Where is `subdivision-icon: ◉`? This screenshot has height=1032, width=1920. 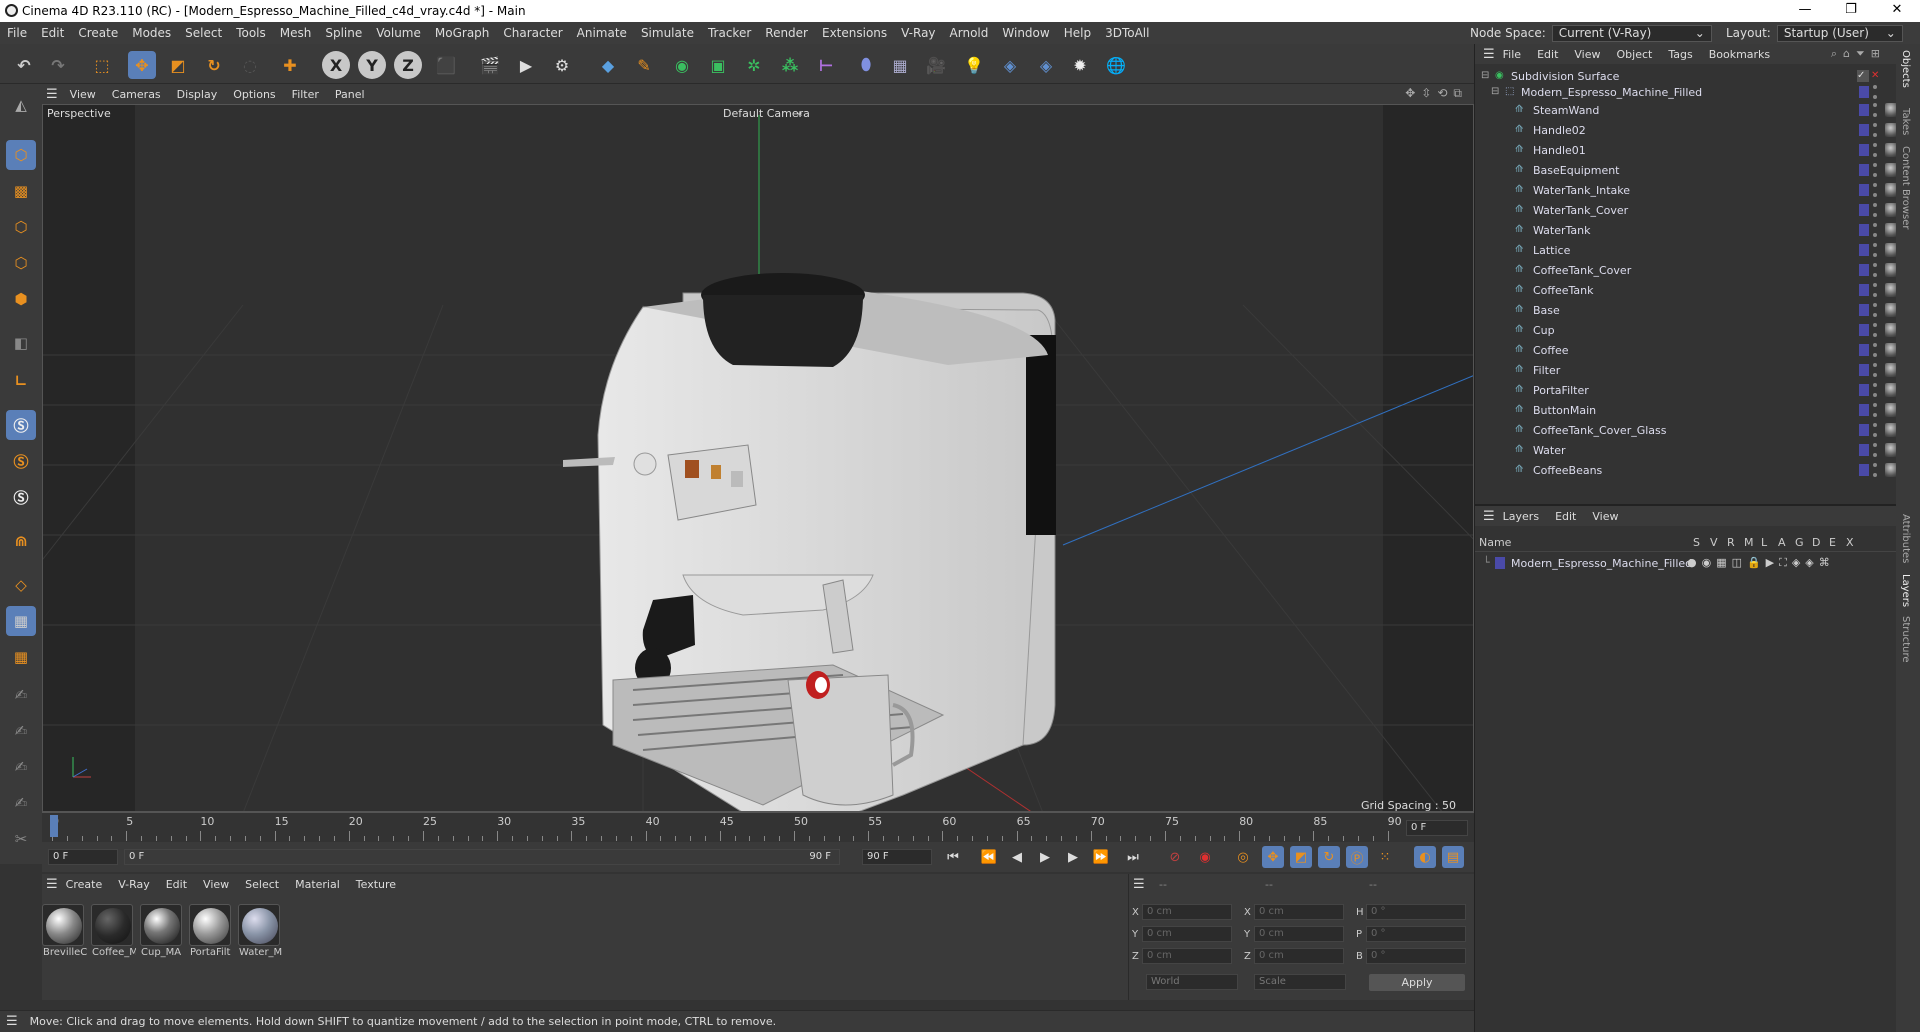
subdivision-icon: ◉ is located at coordinates (682, 65).